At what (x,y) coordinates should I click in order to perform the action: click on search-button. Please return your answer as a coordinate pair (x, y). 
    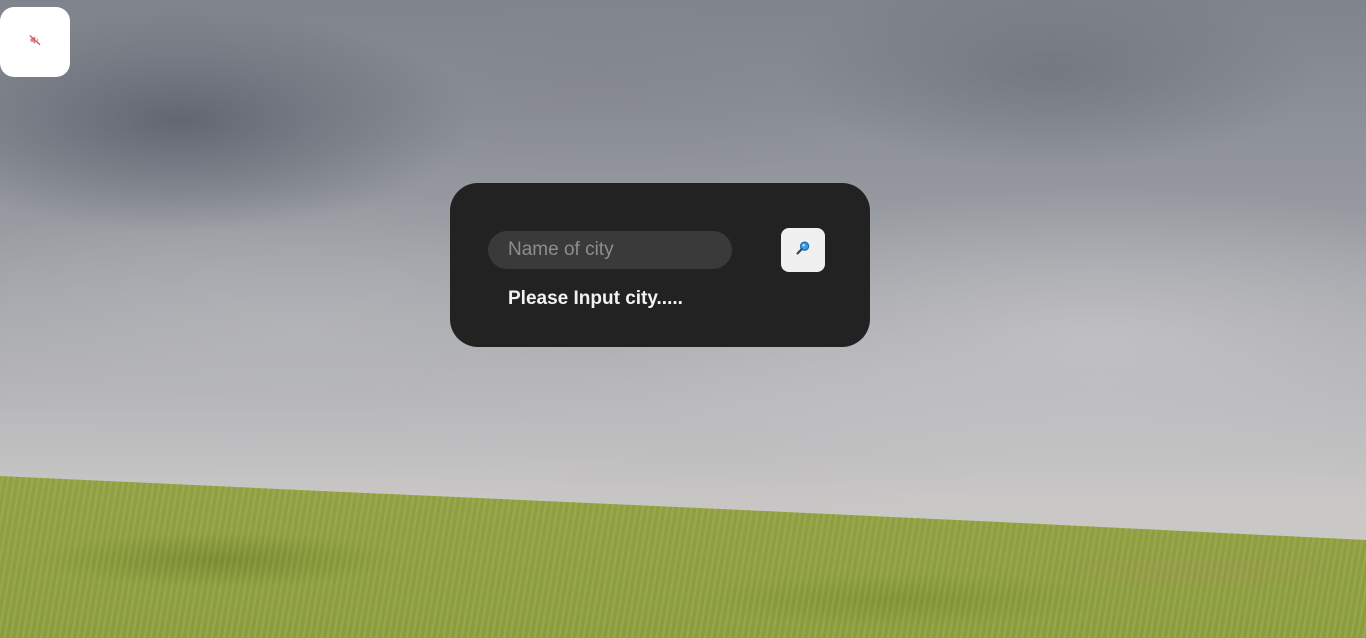
    Looking at the image, I should click on (803, 250).